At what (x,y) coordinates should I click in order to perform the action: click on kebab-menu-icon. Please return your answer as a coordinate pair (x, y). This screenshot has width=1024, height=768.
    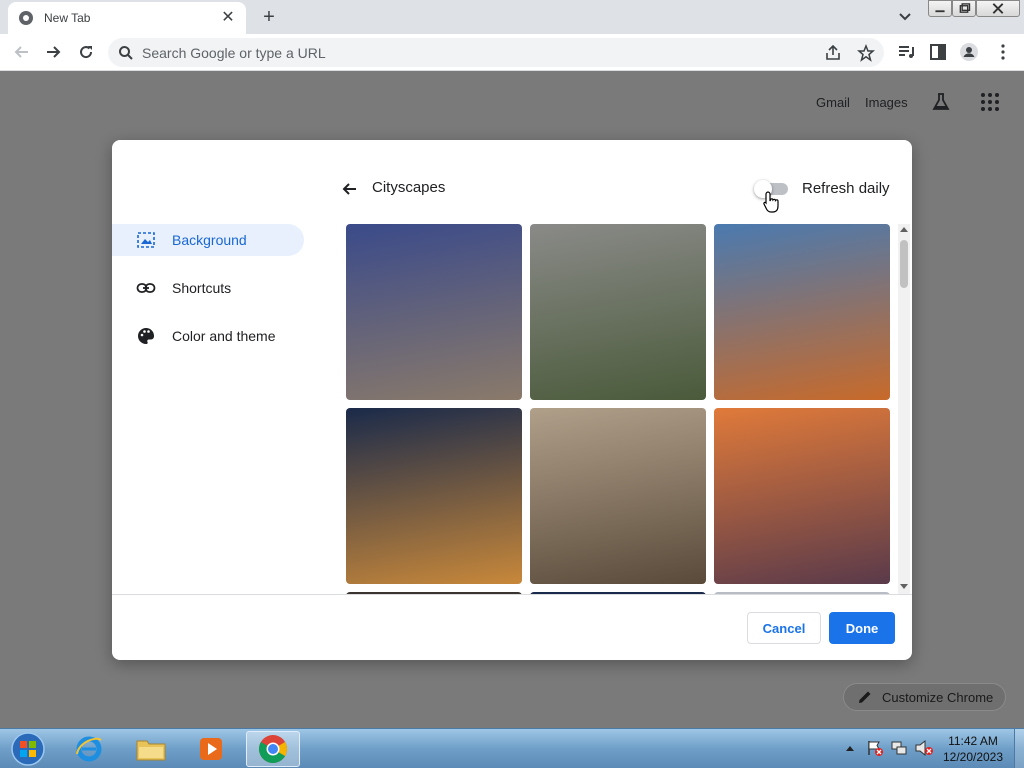
    Looking at the image, I should click on (1003, 52).